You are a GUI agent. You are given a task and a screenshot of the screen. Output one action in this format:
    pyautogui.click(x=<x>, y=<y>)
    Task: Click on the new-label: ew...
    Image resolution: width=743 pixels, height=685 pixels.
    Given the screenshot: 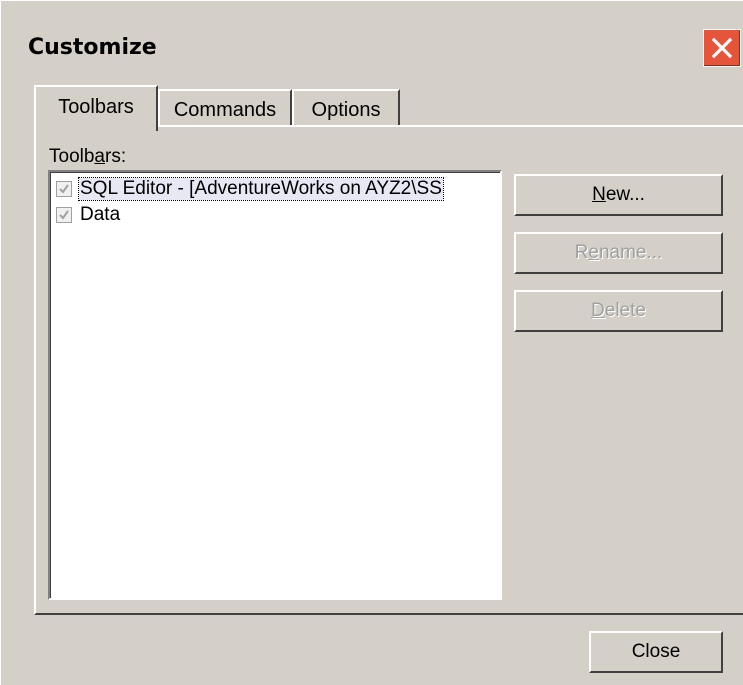 What is the action you would take?
    pyautogui.click(x=625, y=194)
    